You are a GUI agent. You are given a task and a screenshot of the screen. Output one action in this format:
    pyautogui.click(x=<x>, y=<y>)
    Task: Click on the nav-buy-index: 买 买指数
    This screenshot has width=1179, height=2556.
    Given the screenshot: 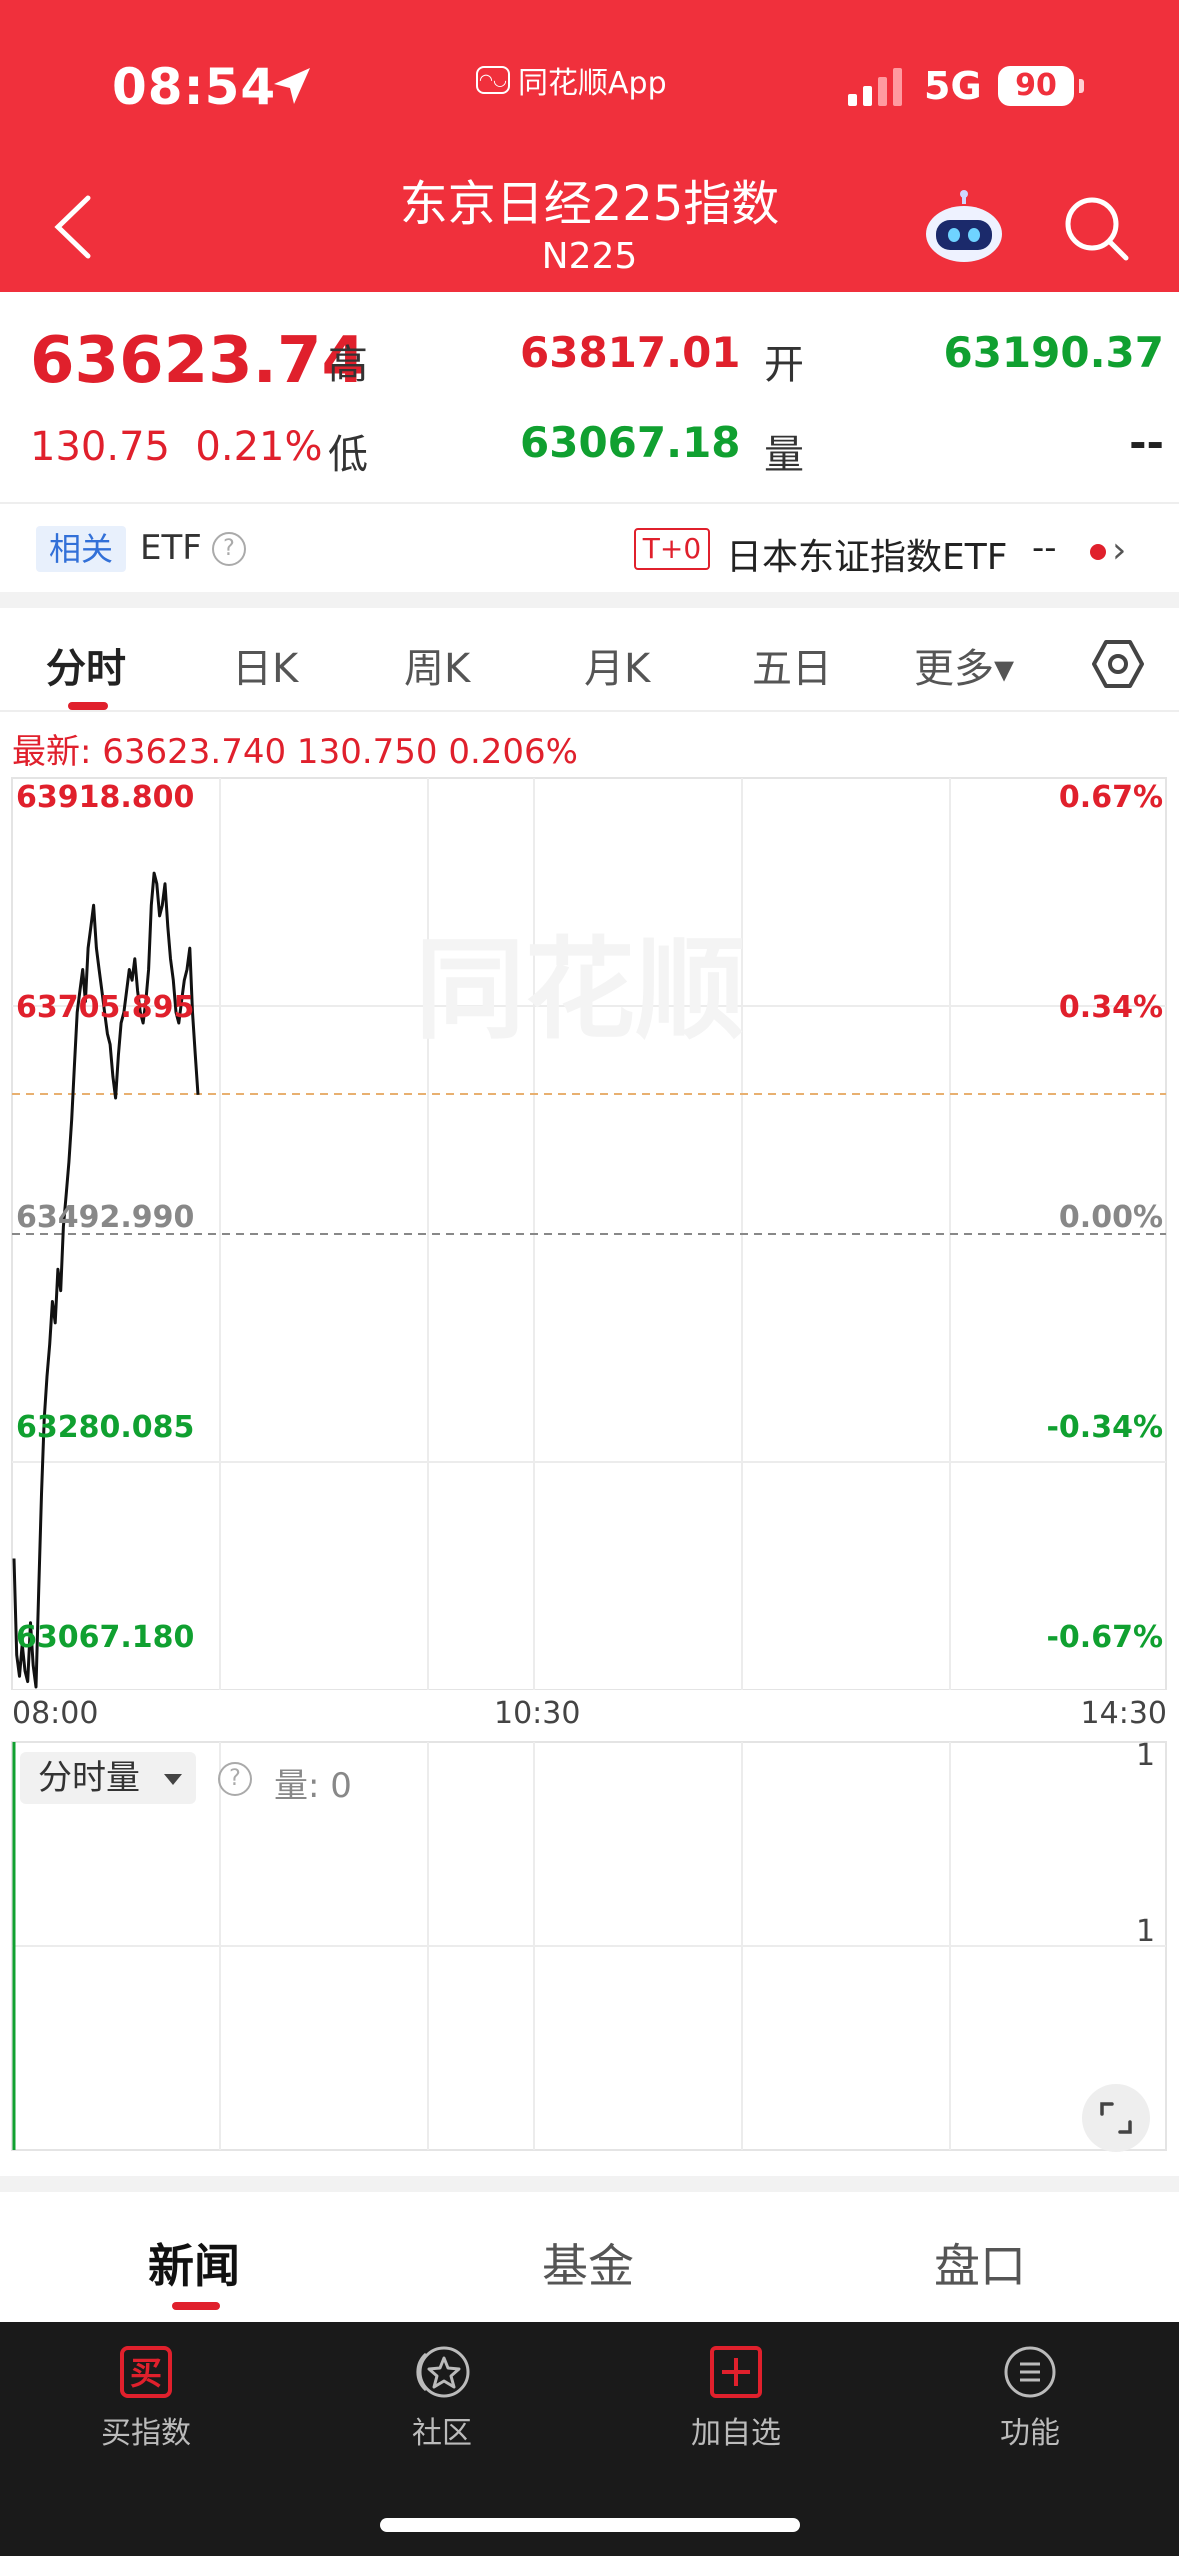 What is the action you would take?
    pyautogui.click(x=146, y=2398)
    